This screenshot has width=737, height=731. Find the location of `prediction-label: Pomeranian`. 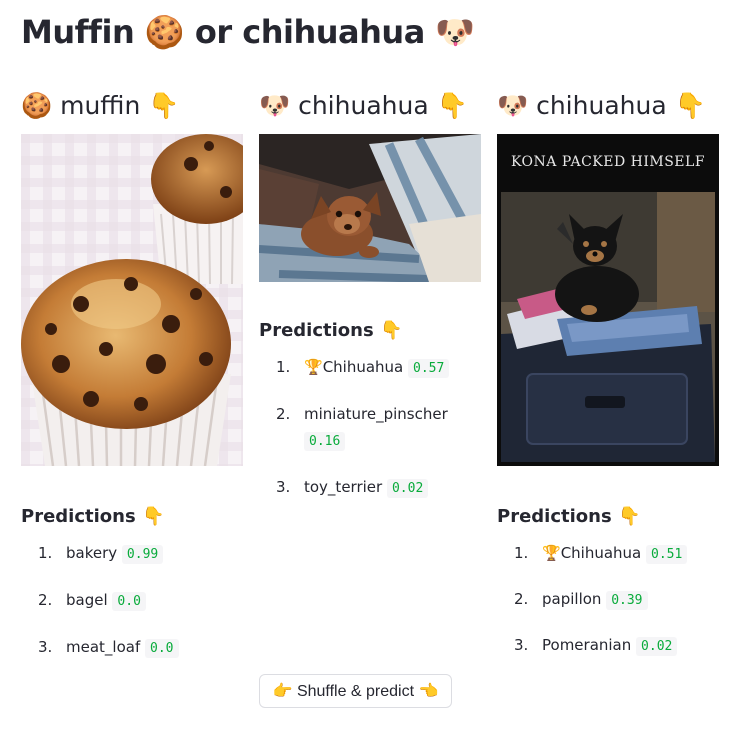

prediction-label: Pomeranian is located at coordinates (587, 645).